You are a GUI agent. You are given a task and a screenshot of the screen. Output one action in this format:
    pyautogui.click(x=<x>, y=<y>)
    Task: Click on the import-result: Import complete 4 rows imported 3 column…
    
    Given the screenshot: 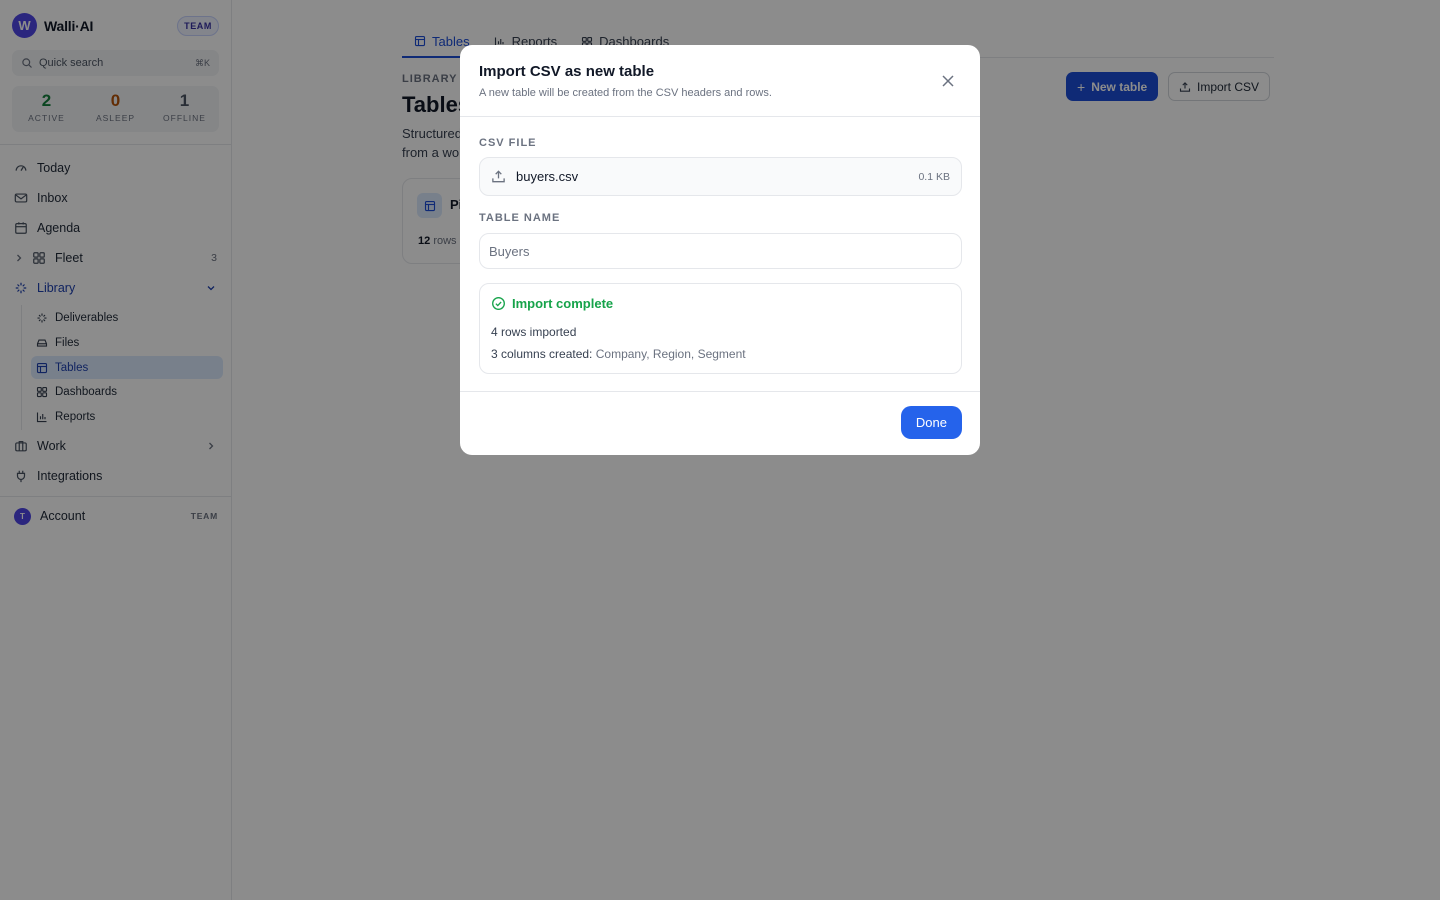 What is the action you would take?
    pyautogui.click(x=720, y=328)
    